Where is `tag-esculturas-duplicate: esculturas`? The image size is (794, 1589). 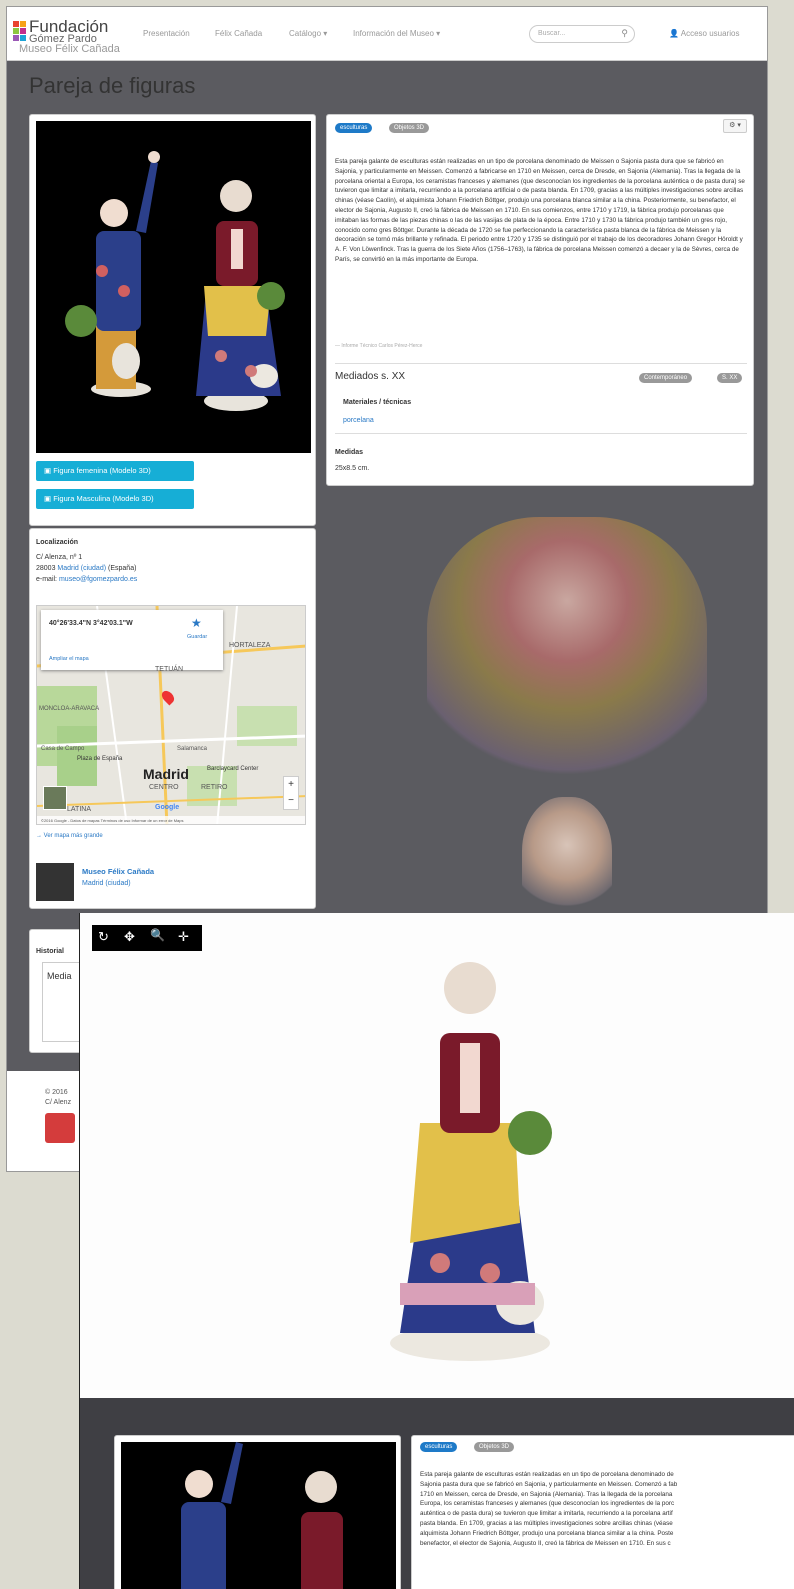 tag-esculturas-duplicate: esculturas is located at coordinates (439, 1447).